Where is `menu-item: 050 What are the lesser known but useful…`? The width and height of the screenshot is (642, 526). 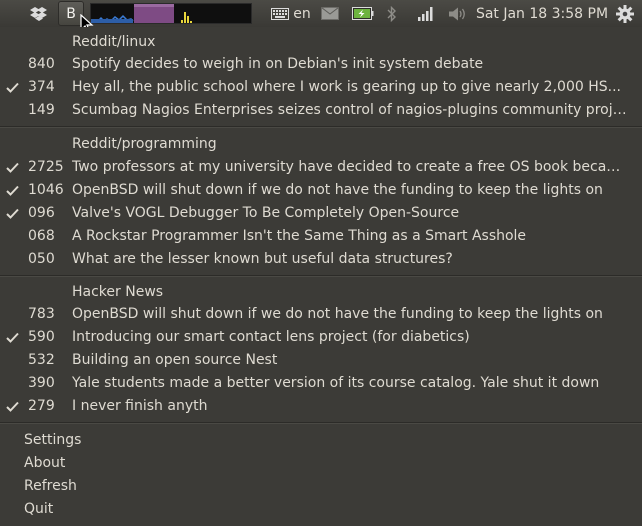 menu-item: 050 What are the lesser known but useful… is located at coordinates (321, 259).